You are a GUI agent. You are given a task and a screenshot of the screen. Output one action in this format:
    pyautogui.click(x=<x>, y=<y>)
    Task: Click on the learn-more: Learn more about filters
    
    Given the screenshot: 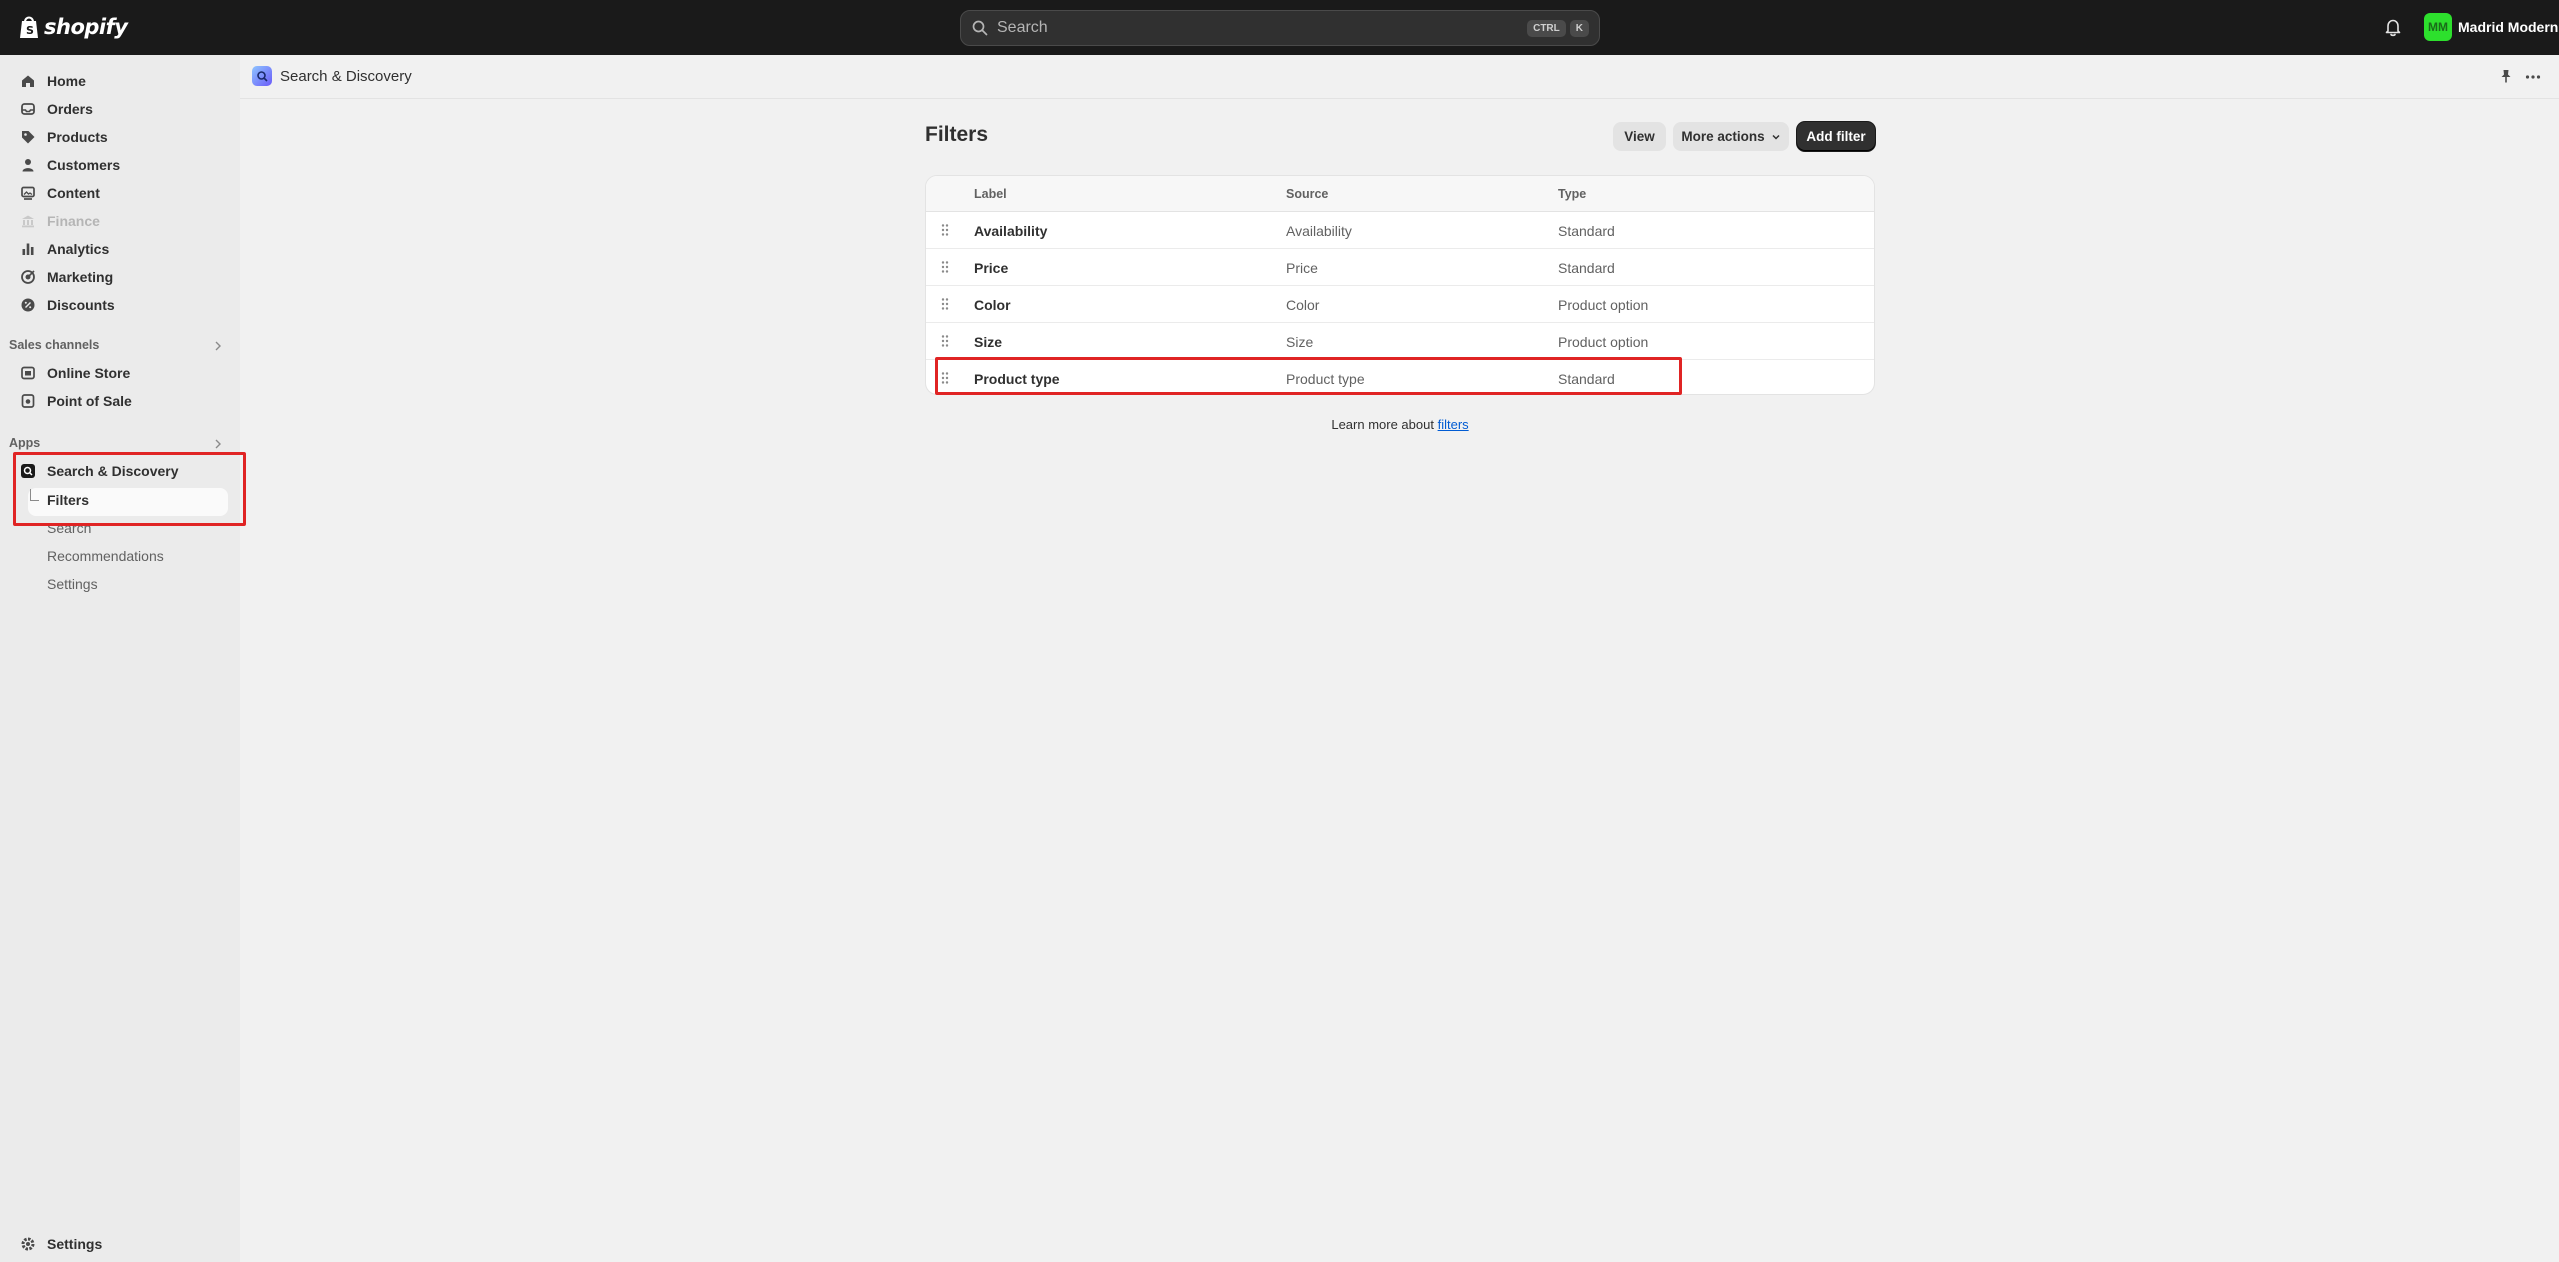 What is the action you would take?
    pyautogui.click(x=1400, y=424)
    